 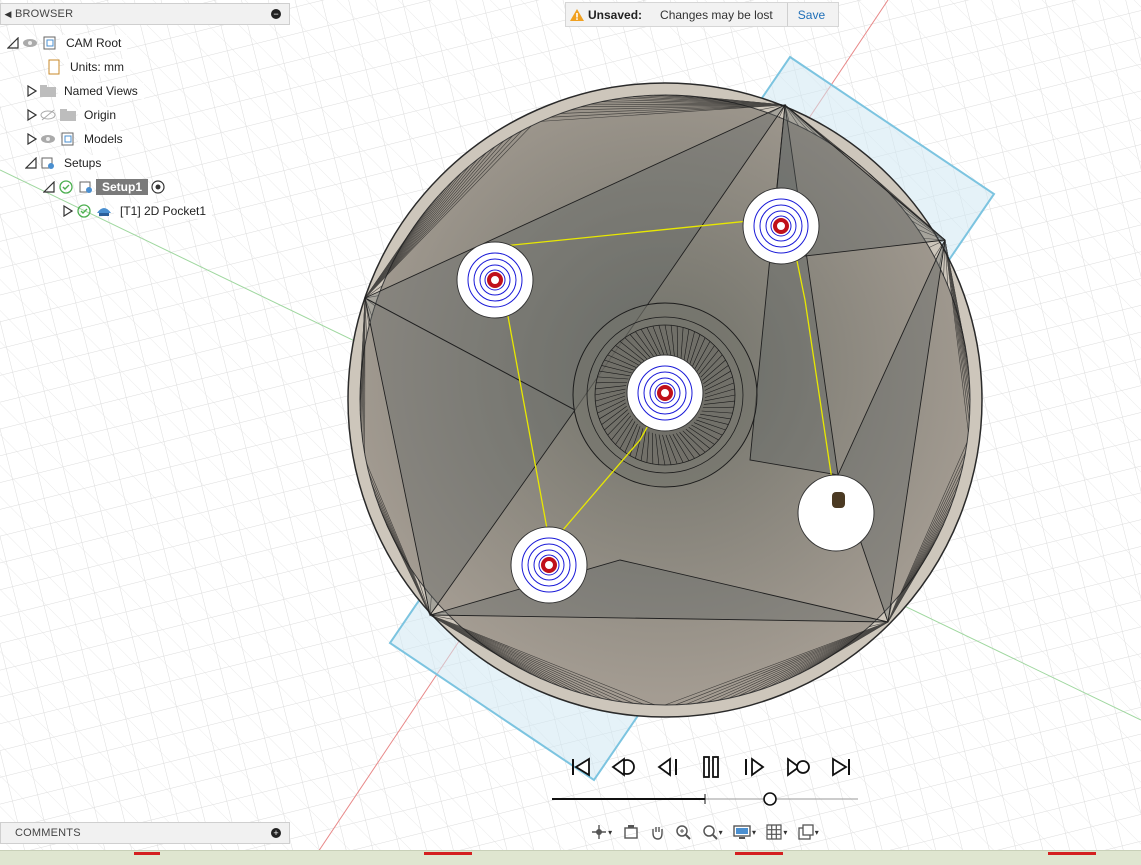 I want to click on tool-hole, so click(x=836, y=513).